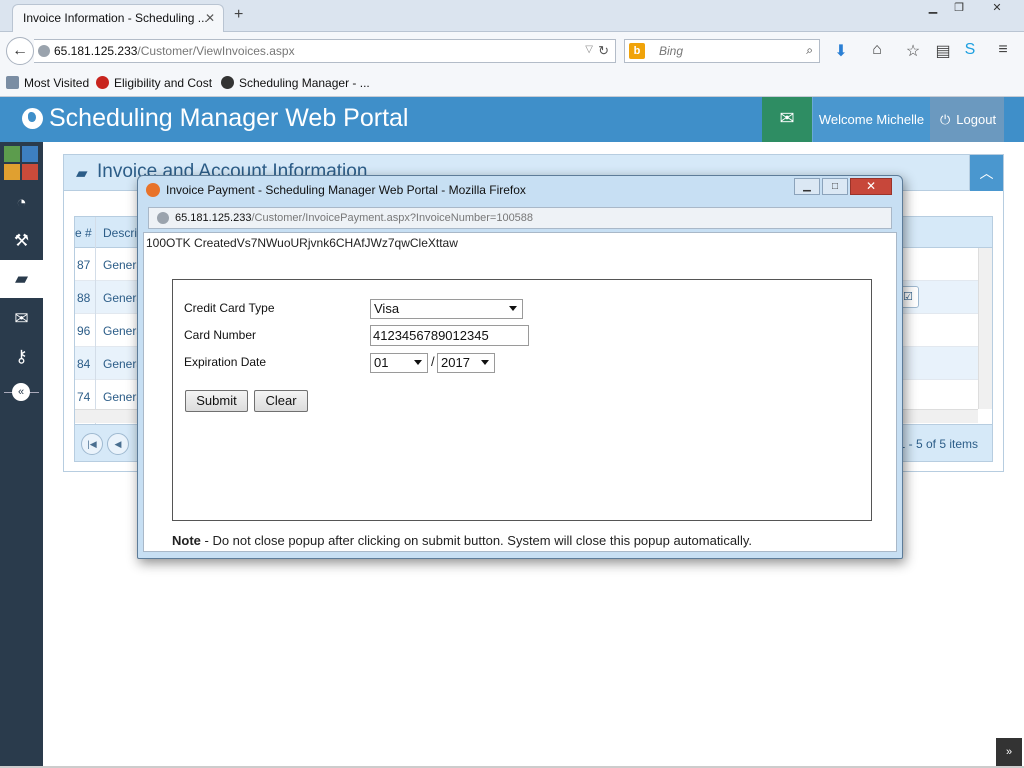 The height and width of the screenshot is (768, 1024). I want to click on dashboard-icon: ◔, so click(21, 203).